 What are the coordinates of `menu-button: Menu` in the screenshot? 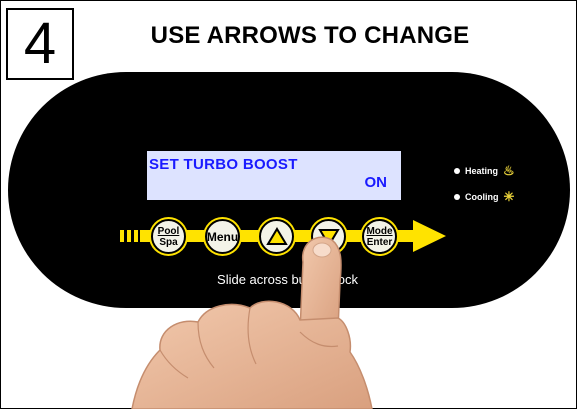 It's located at (222, 236).